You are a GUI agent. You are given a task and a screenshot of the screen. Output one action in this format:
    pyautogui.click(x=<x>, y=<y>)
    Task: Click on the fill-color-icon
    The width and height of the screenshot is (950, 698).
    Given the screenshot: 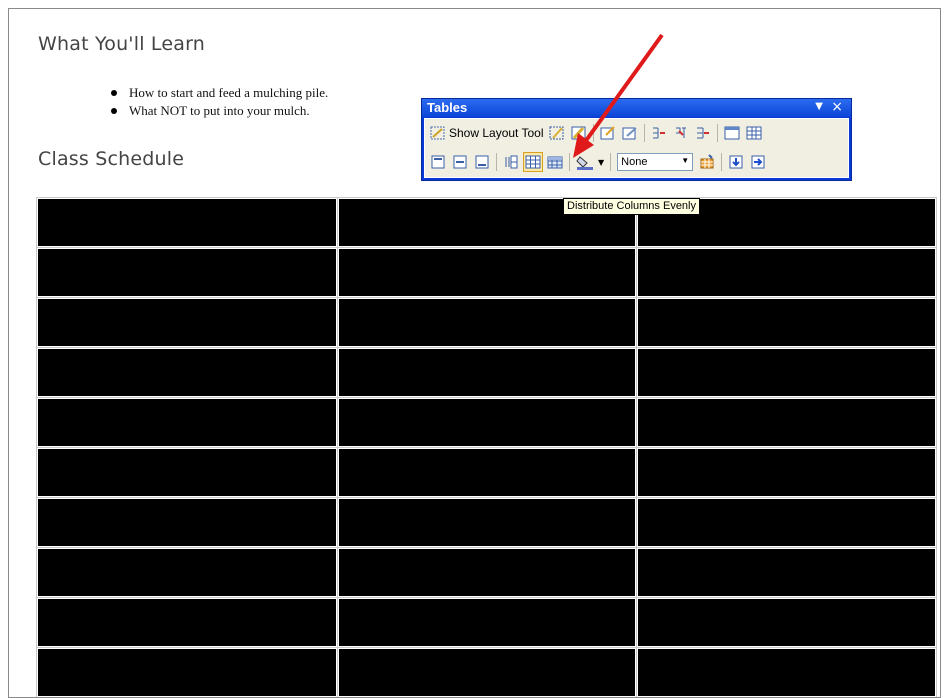 What is the action you would take?
    pyautogui.click(x=584, y=163)
    